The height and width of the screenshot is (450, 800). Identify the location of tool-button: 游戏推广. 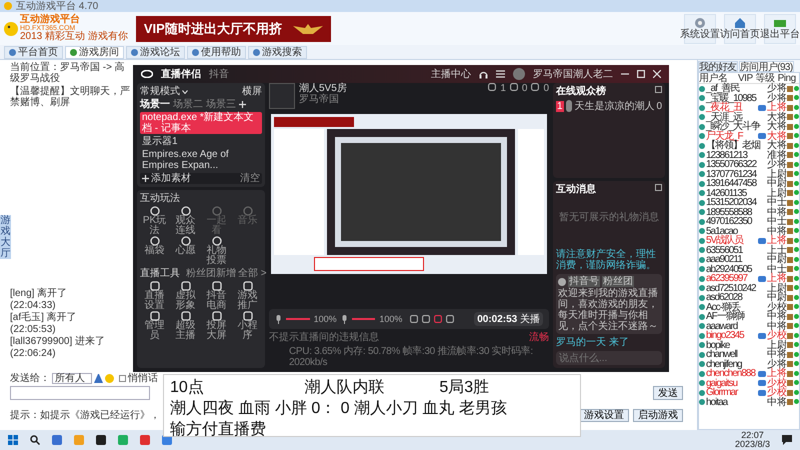
(247, 296).